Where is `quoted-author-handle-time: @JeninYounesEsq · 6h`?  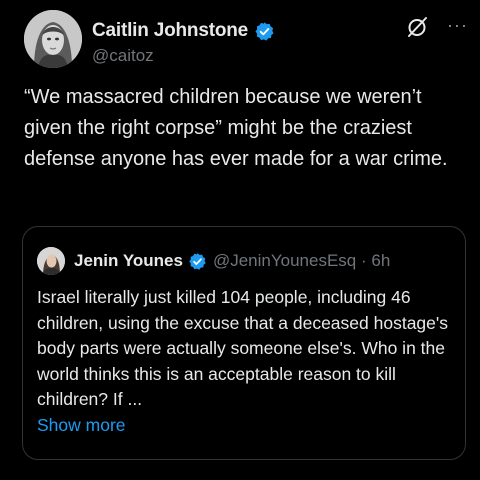 quoted-author-handle-time: @JeninYounesEsq · 6h is located at coordinates (301, 261).